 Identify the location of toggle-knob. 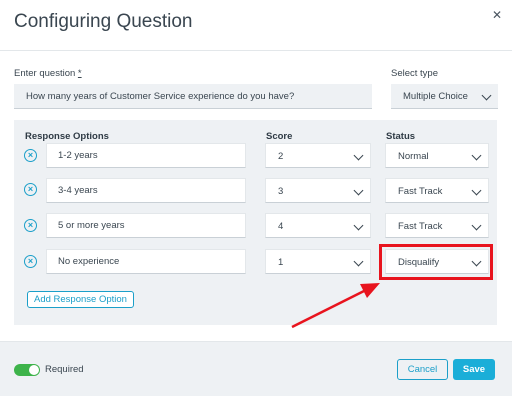
(34, 370).